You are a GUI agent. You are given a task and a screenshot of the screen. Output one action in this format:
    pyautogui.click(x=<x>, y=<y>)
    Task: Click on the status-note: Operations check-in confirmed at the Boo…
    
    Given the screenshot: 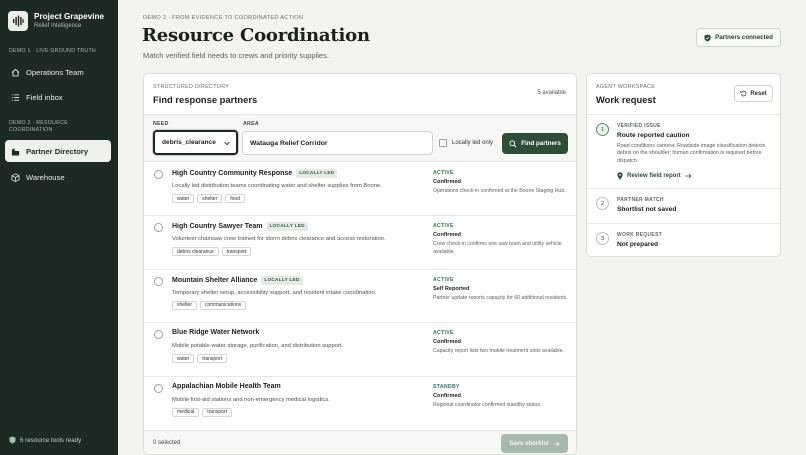 What is the action you would take?
    pyautogui.click(x=499, y=191)
    